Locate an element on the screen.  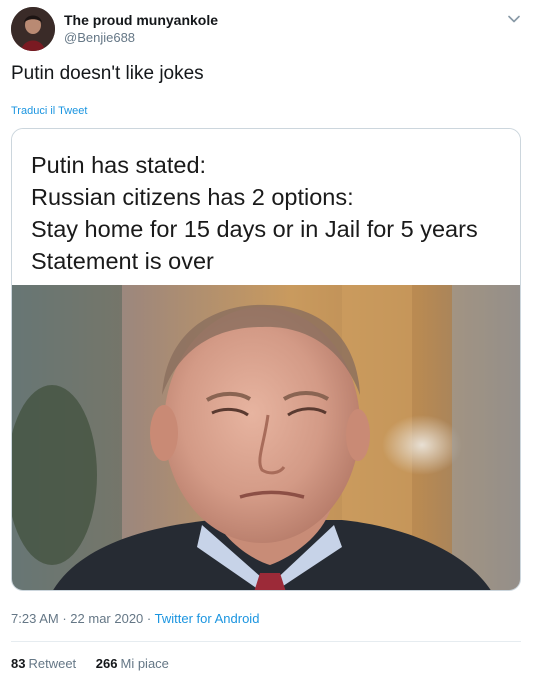
likes-label: Mi piace is located at coordinates (144, 663).